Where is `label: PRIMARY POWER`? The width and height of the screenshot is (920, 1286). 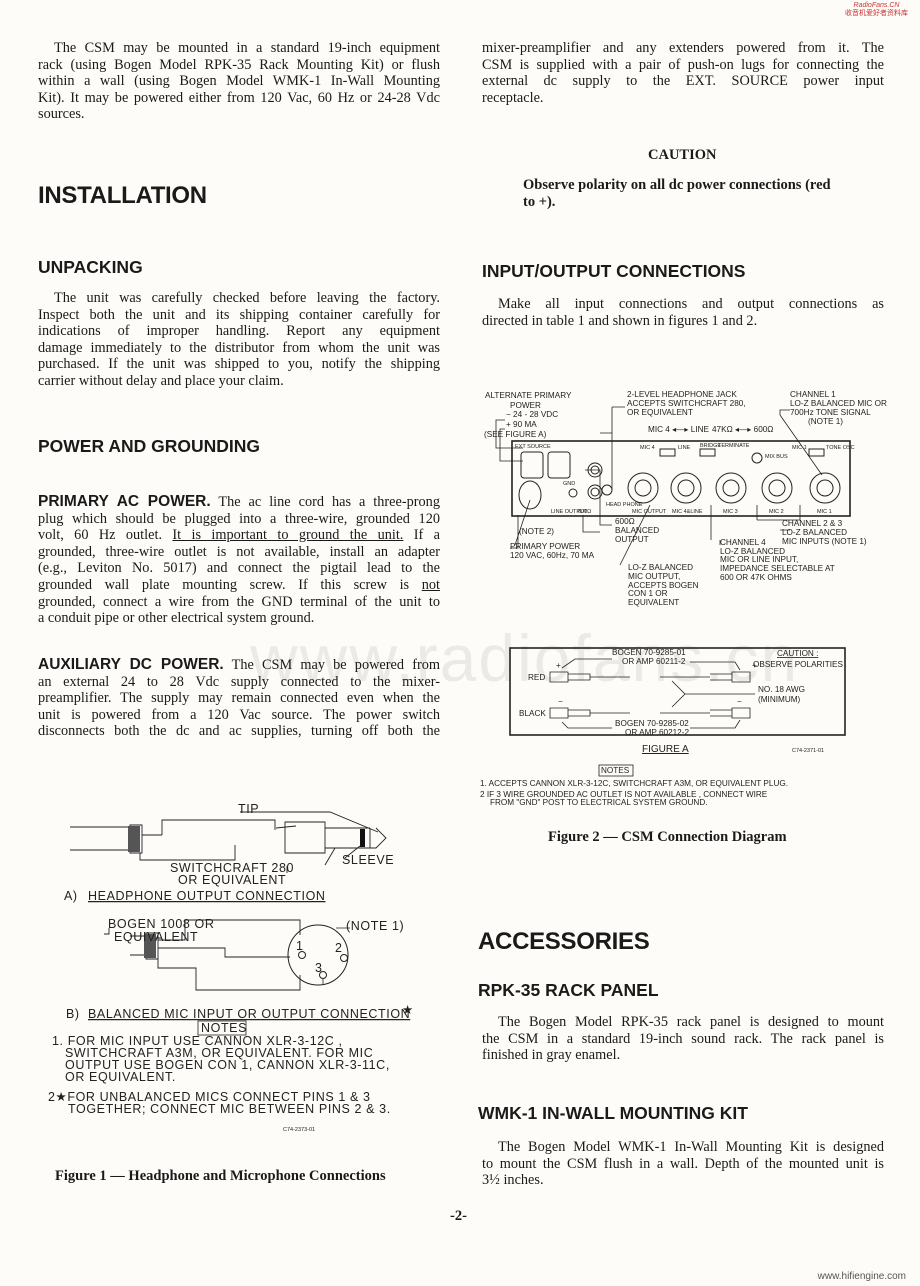
label: PRIMARY POWER is located at coordinates (545, 546).